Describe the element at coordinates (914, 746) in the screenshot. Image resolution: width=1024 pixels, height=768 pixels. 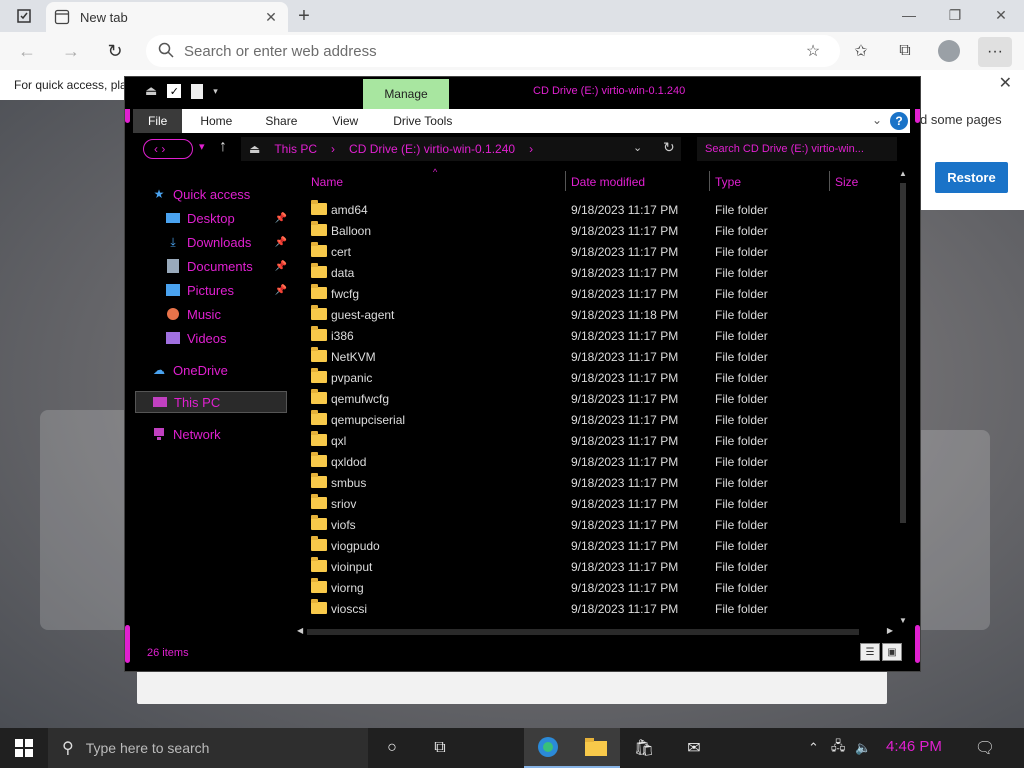
I see `taskbar-clock: 4:46 PM` at that location.